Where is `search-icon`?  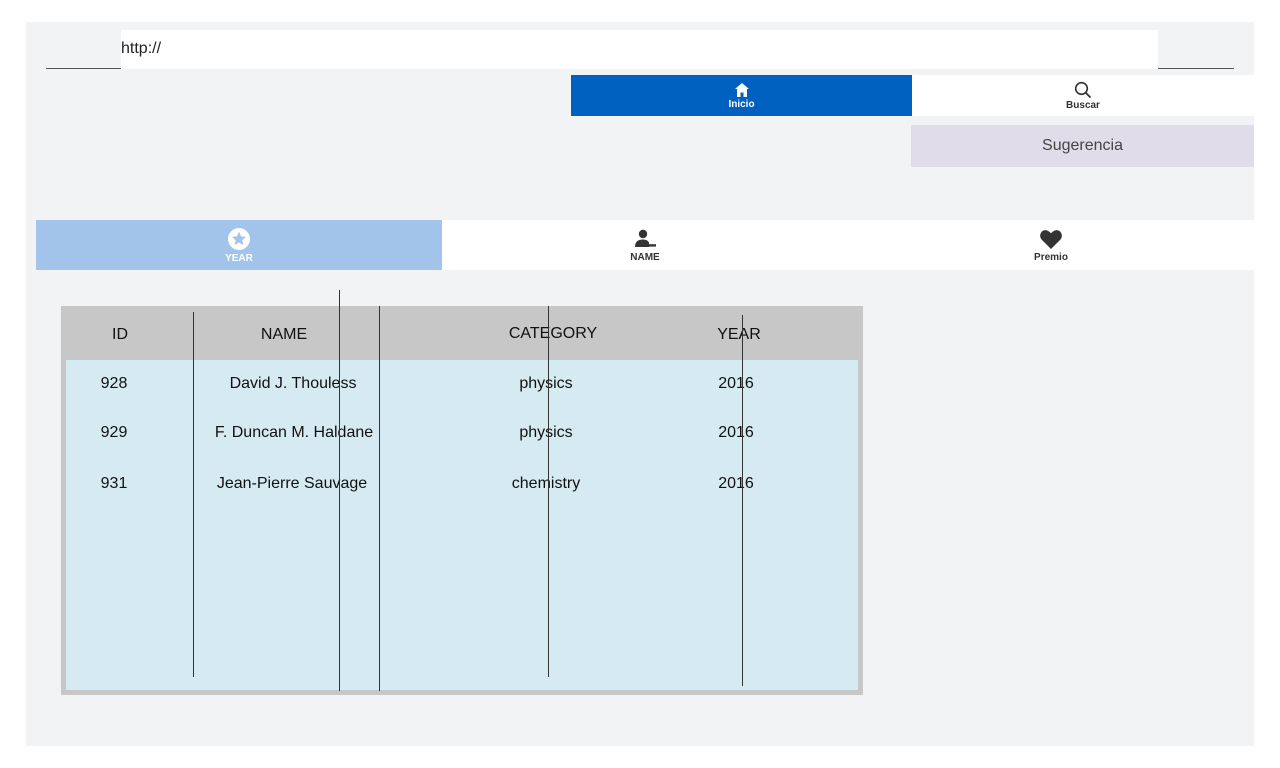 search-icon is located at coordinates (1083, 89).